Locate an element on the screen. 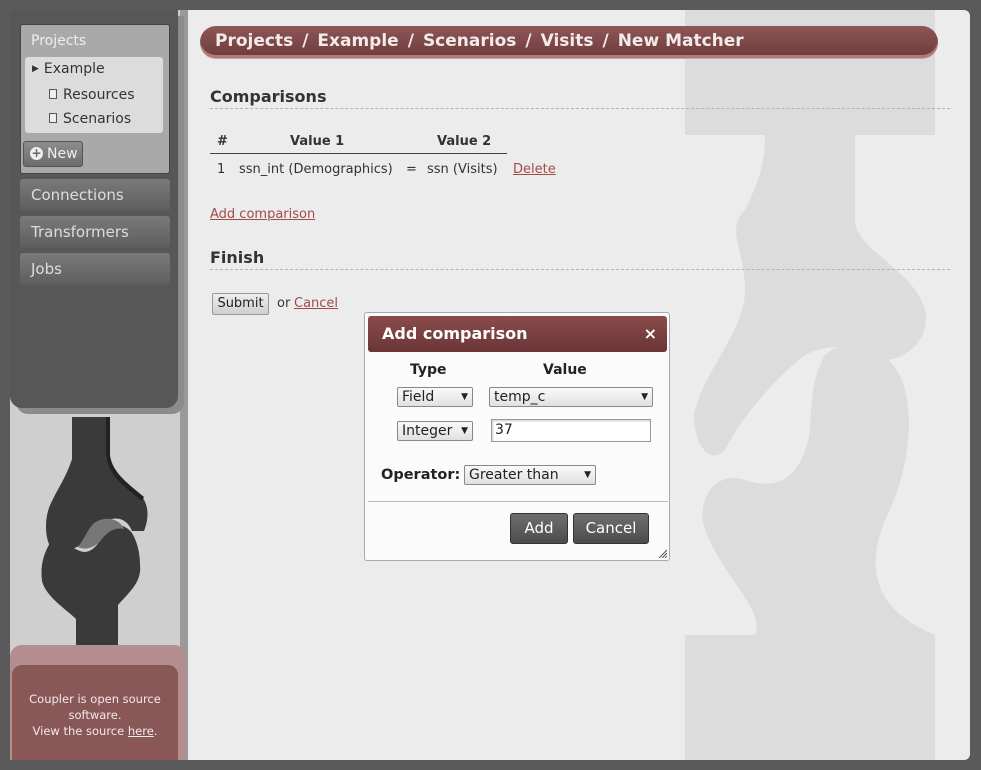 The image size is (981, 770). footer-line: View the source here. is located at coordinates (95, 731).